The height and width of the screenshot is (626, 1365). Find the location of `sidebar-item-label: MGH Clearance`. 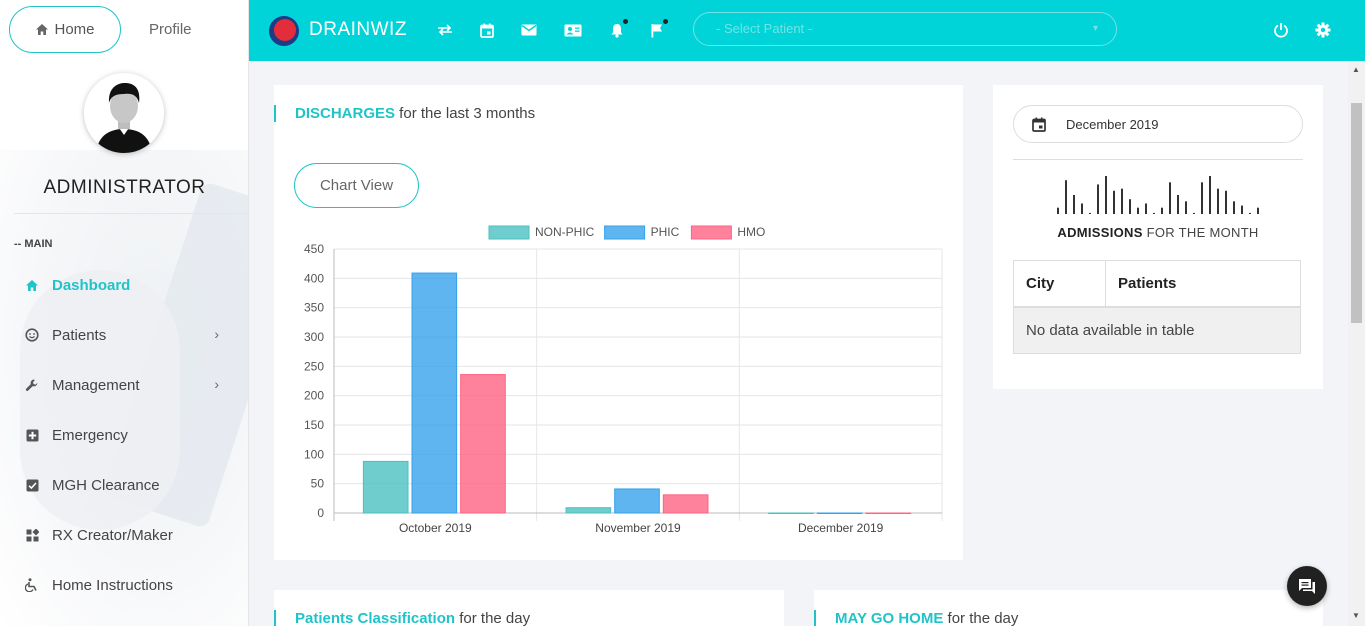

sidebar-item-label: MGH Clearance is located at coordinates (106, 485).